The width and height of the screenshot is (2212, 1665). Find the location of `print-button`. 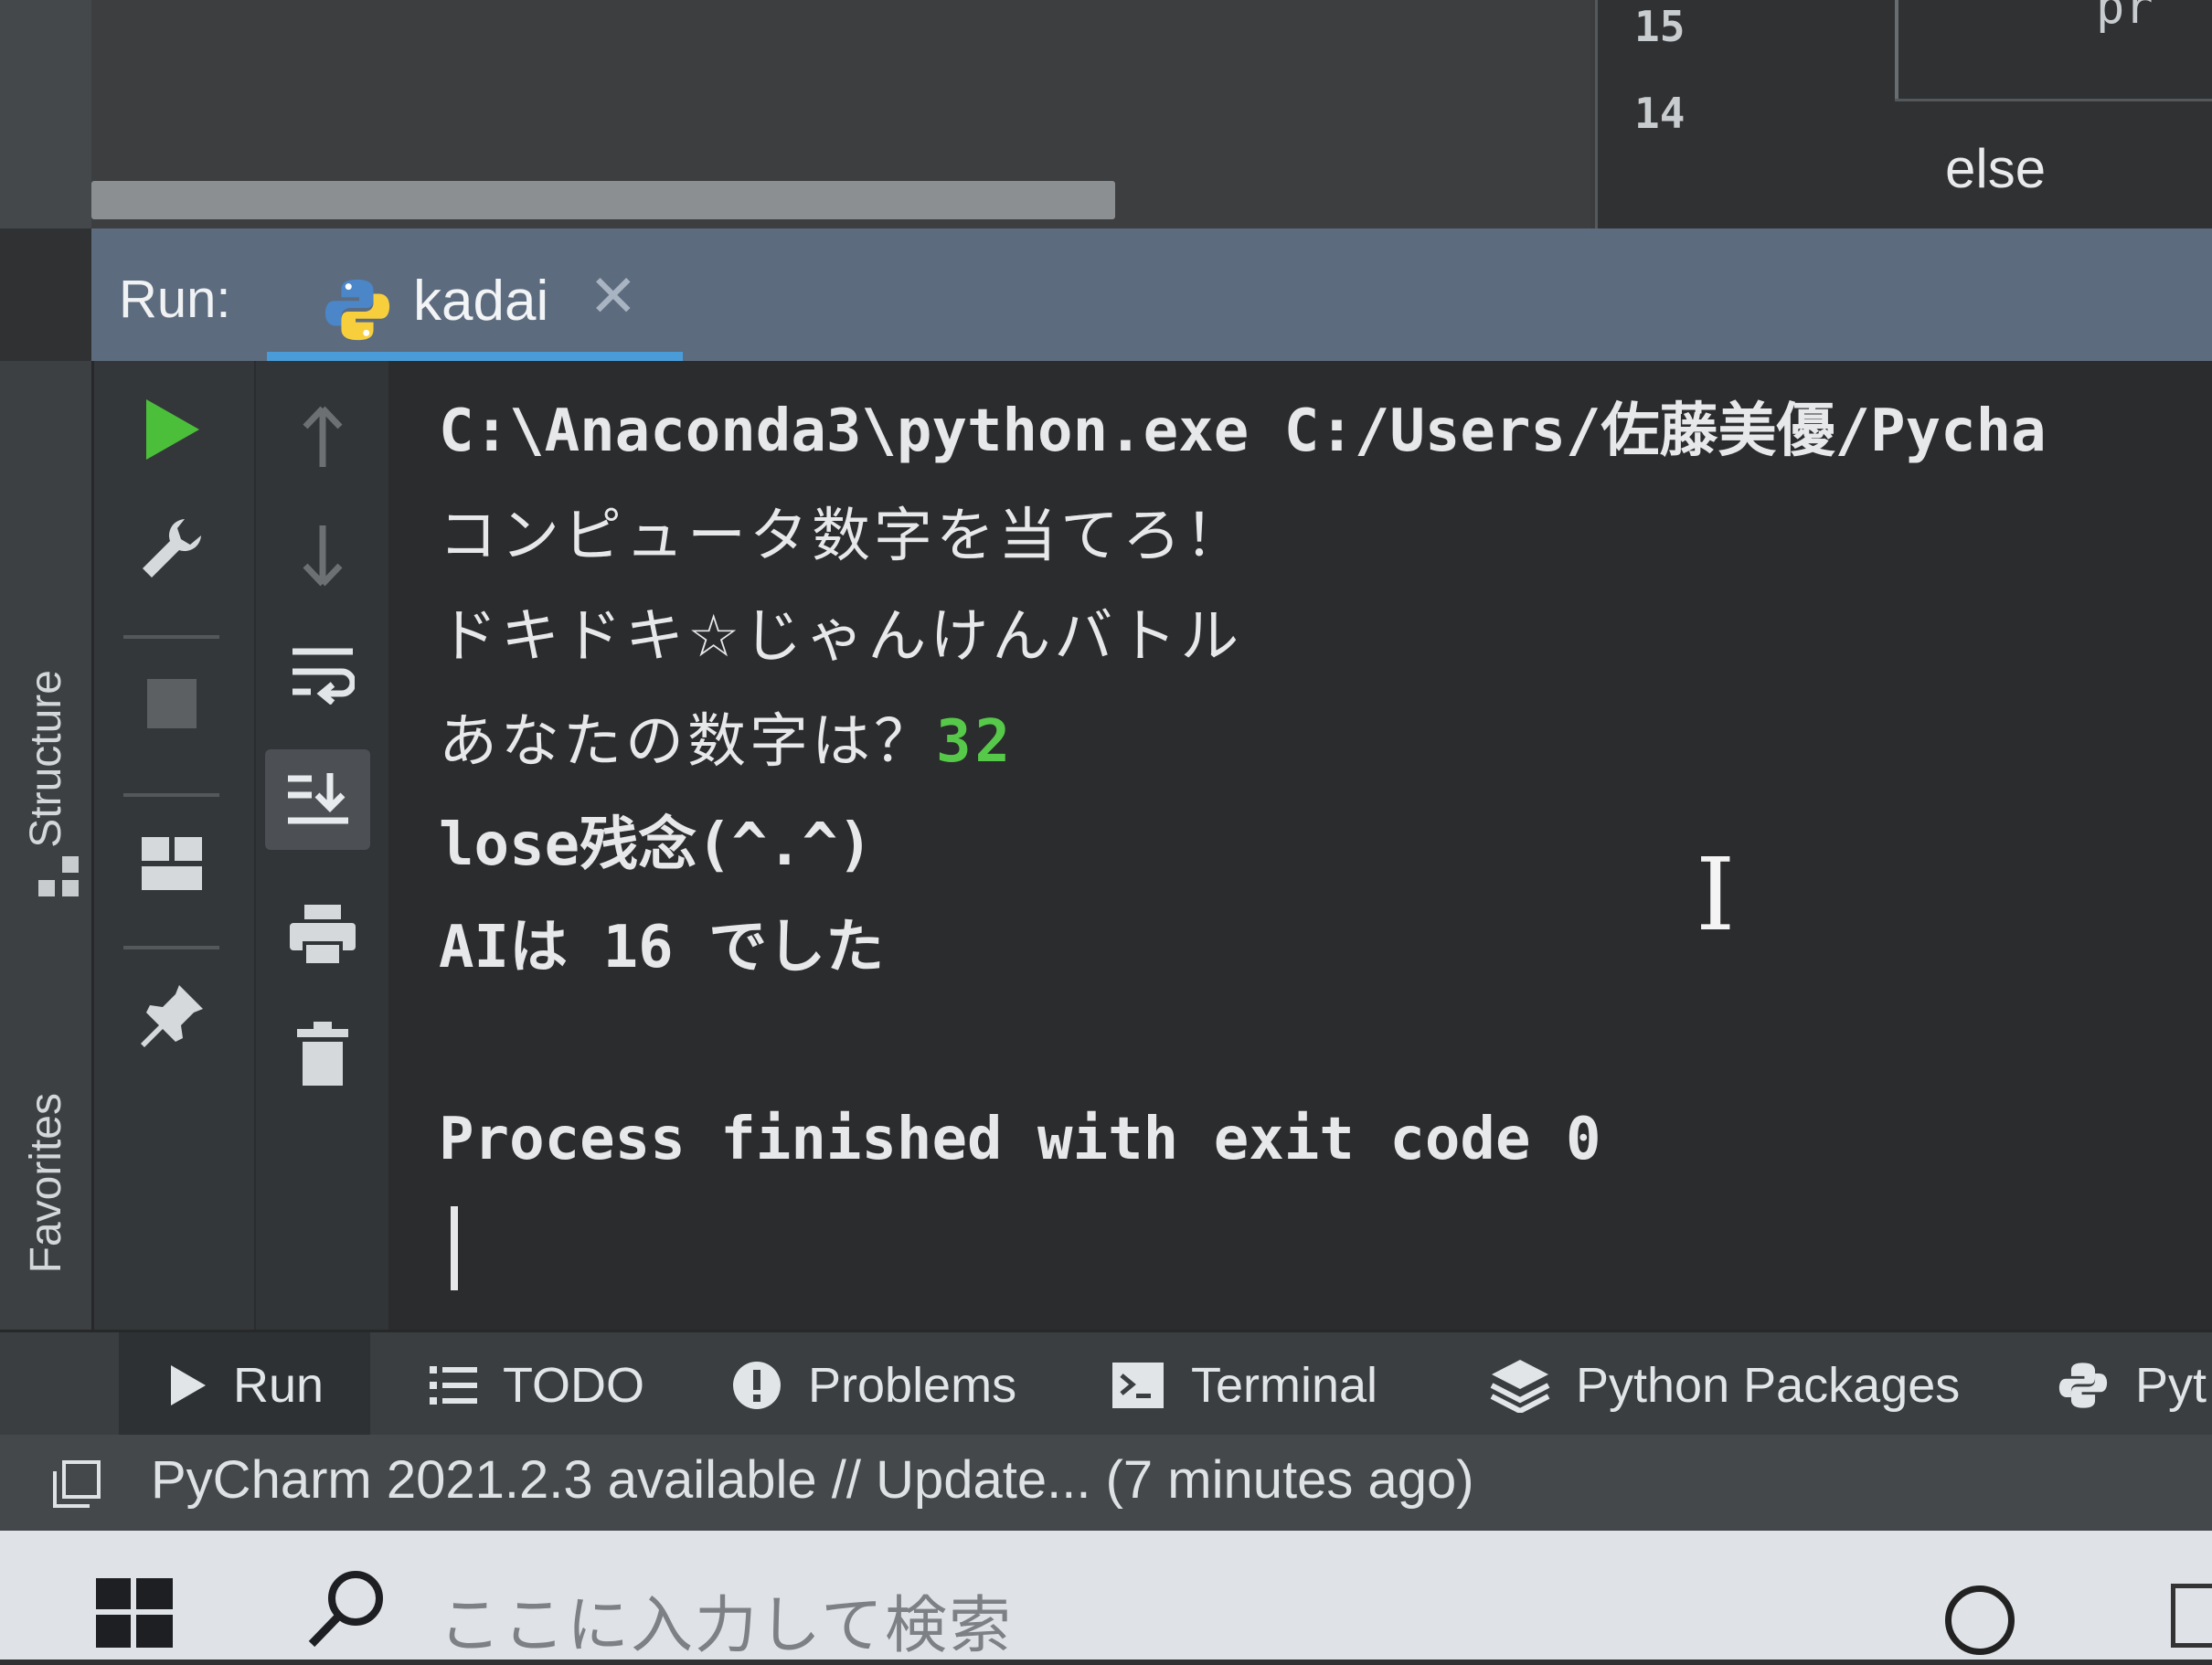

print-button is located at coordinates (322, 935).